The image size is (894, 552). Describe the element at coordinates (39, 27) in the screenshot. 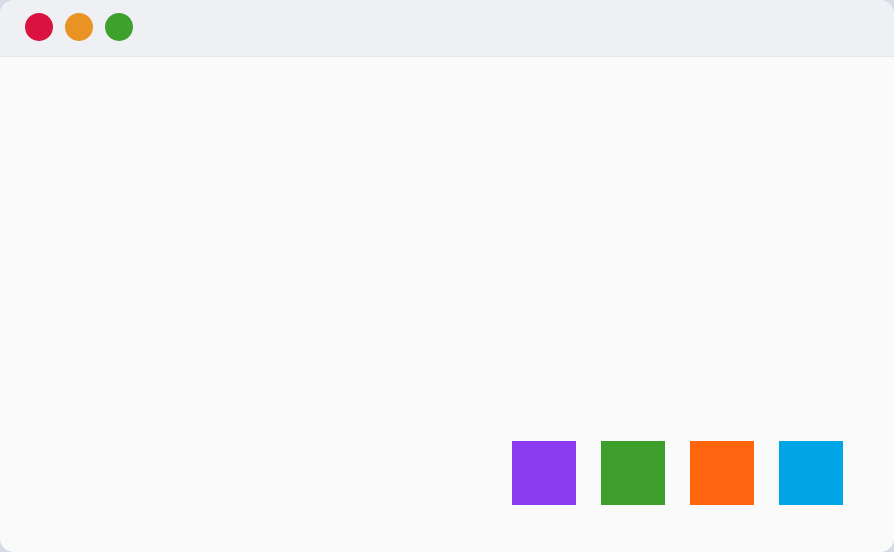

I see `close-window-button` at that location.